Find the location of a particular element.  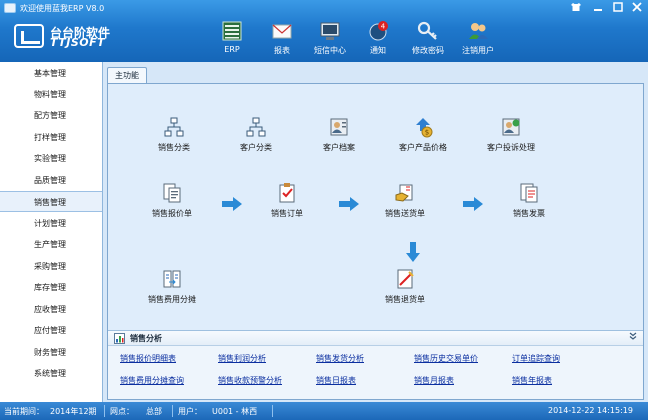

customer-category-label: 客户分类 is located at coordinates (256, 147).